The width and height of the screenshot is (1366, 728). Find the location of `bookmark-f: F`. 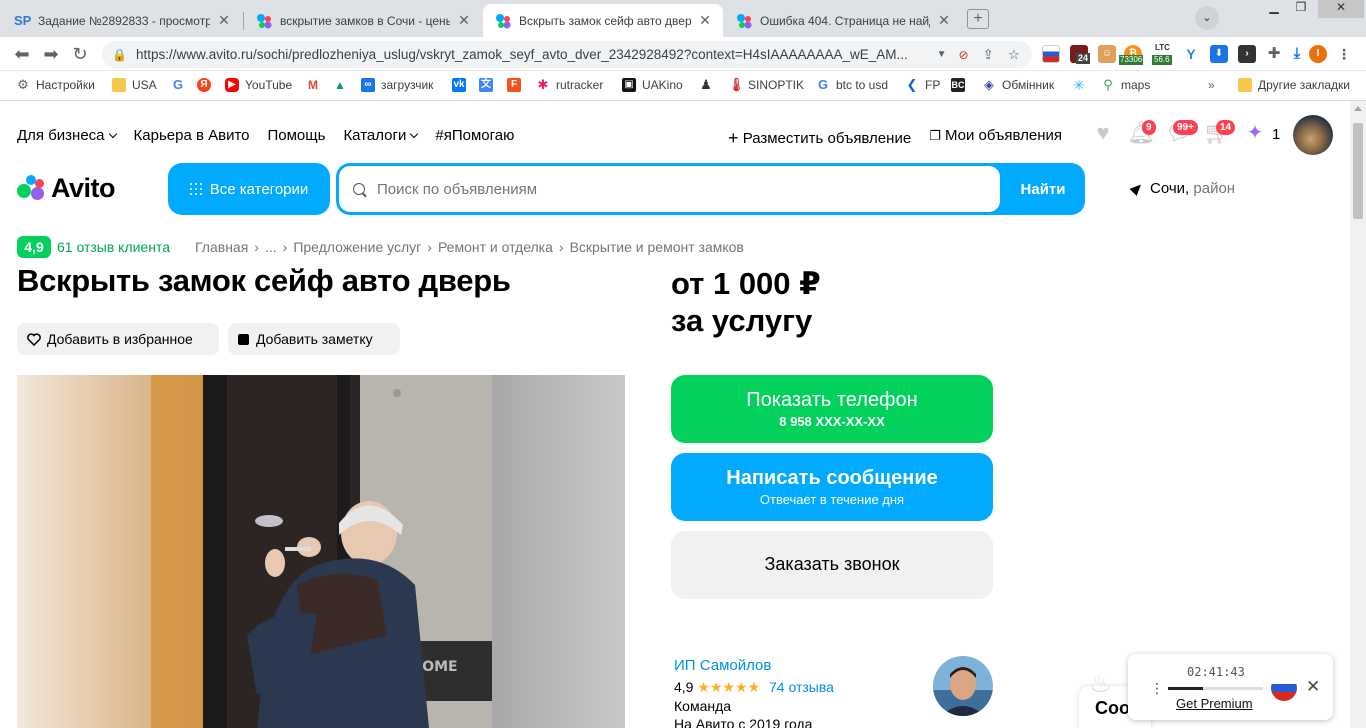

bookmark-f: F is located at coordinates (517, 85).